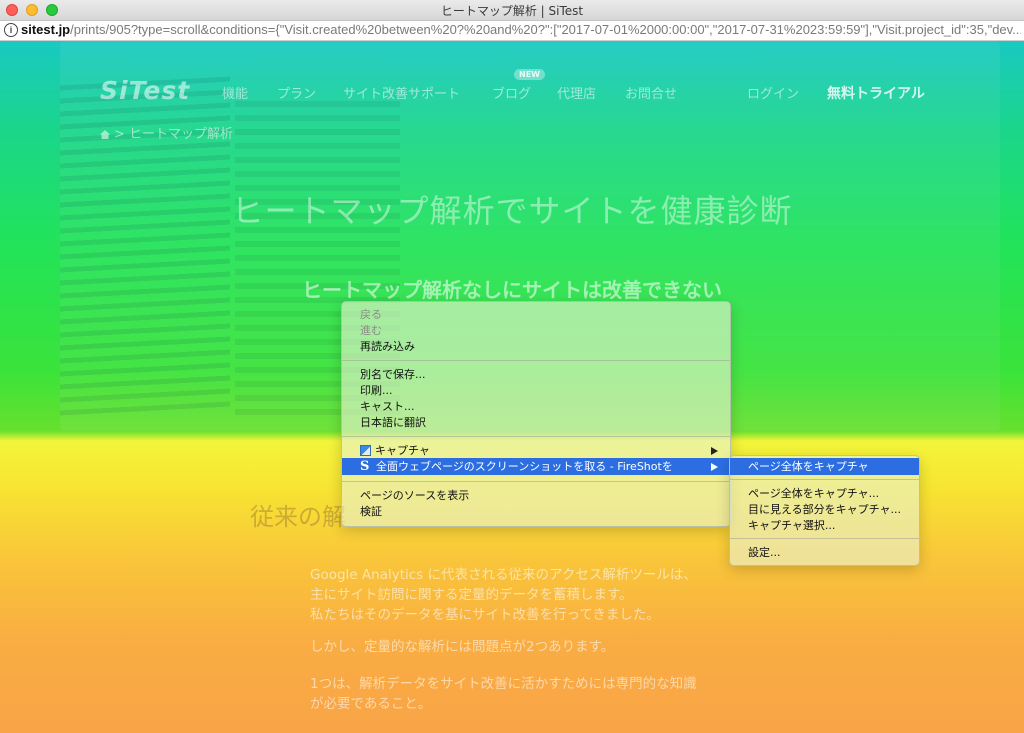 The image size is (1024, 733). Describe the element at coordinates (371, 314) in the screenshot. I see `menu-item-back: 戻る` at that location.